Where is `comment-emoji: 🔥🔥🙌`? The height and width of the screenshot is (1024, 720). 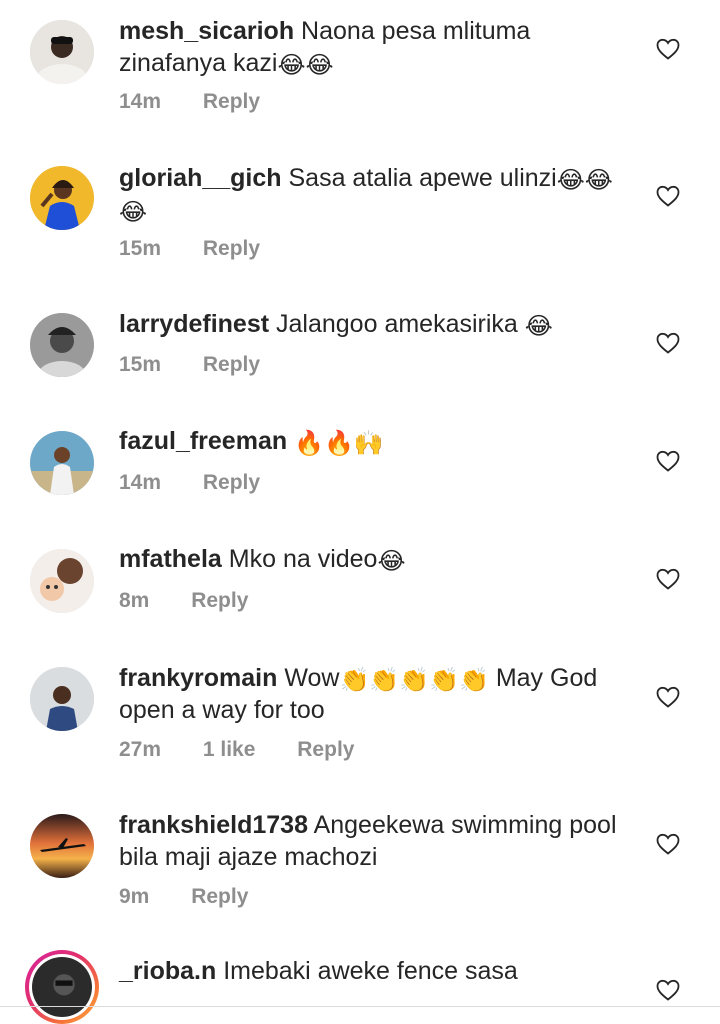
comment-emoji: 🔥🔥🙌 is located at coordinates (339, 443).